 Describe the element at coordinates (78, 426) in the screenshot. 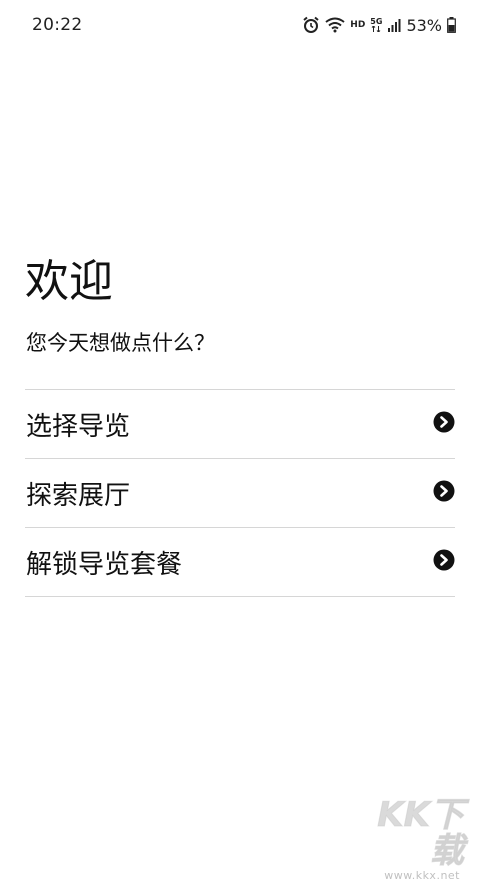

I see `menu-item-label: 选择导览` at that location.